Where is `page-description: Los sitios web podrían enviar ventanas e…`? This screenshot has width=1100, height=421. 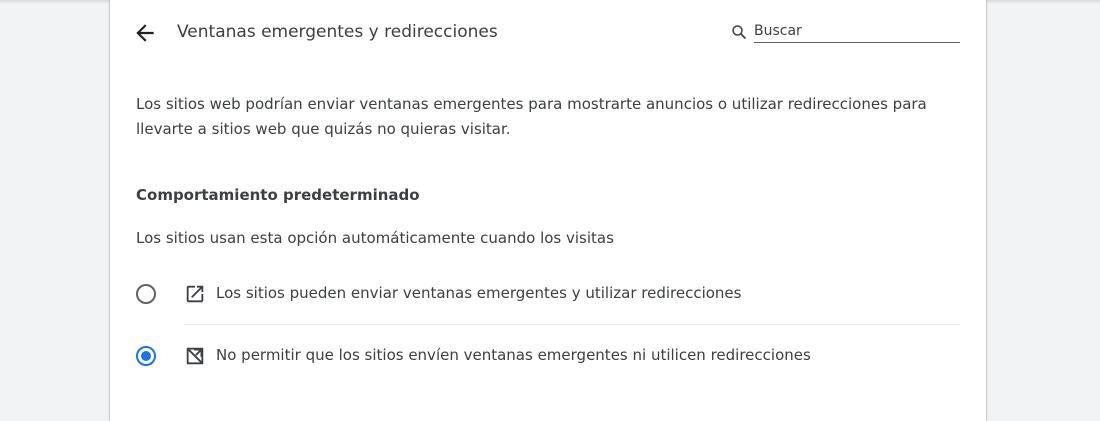
page-description: Los sitios web podrían enviar ventanas e… is located at coordinates (531, 116).